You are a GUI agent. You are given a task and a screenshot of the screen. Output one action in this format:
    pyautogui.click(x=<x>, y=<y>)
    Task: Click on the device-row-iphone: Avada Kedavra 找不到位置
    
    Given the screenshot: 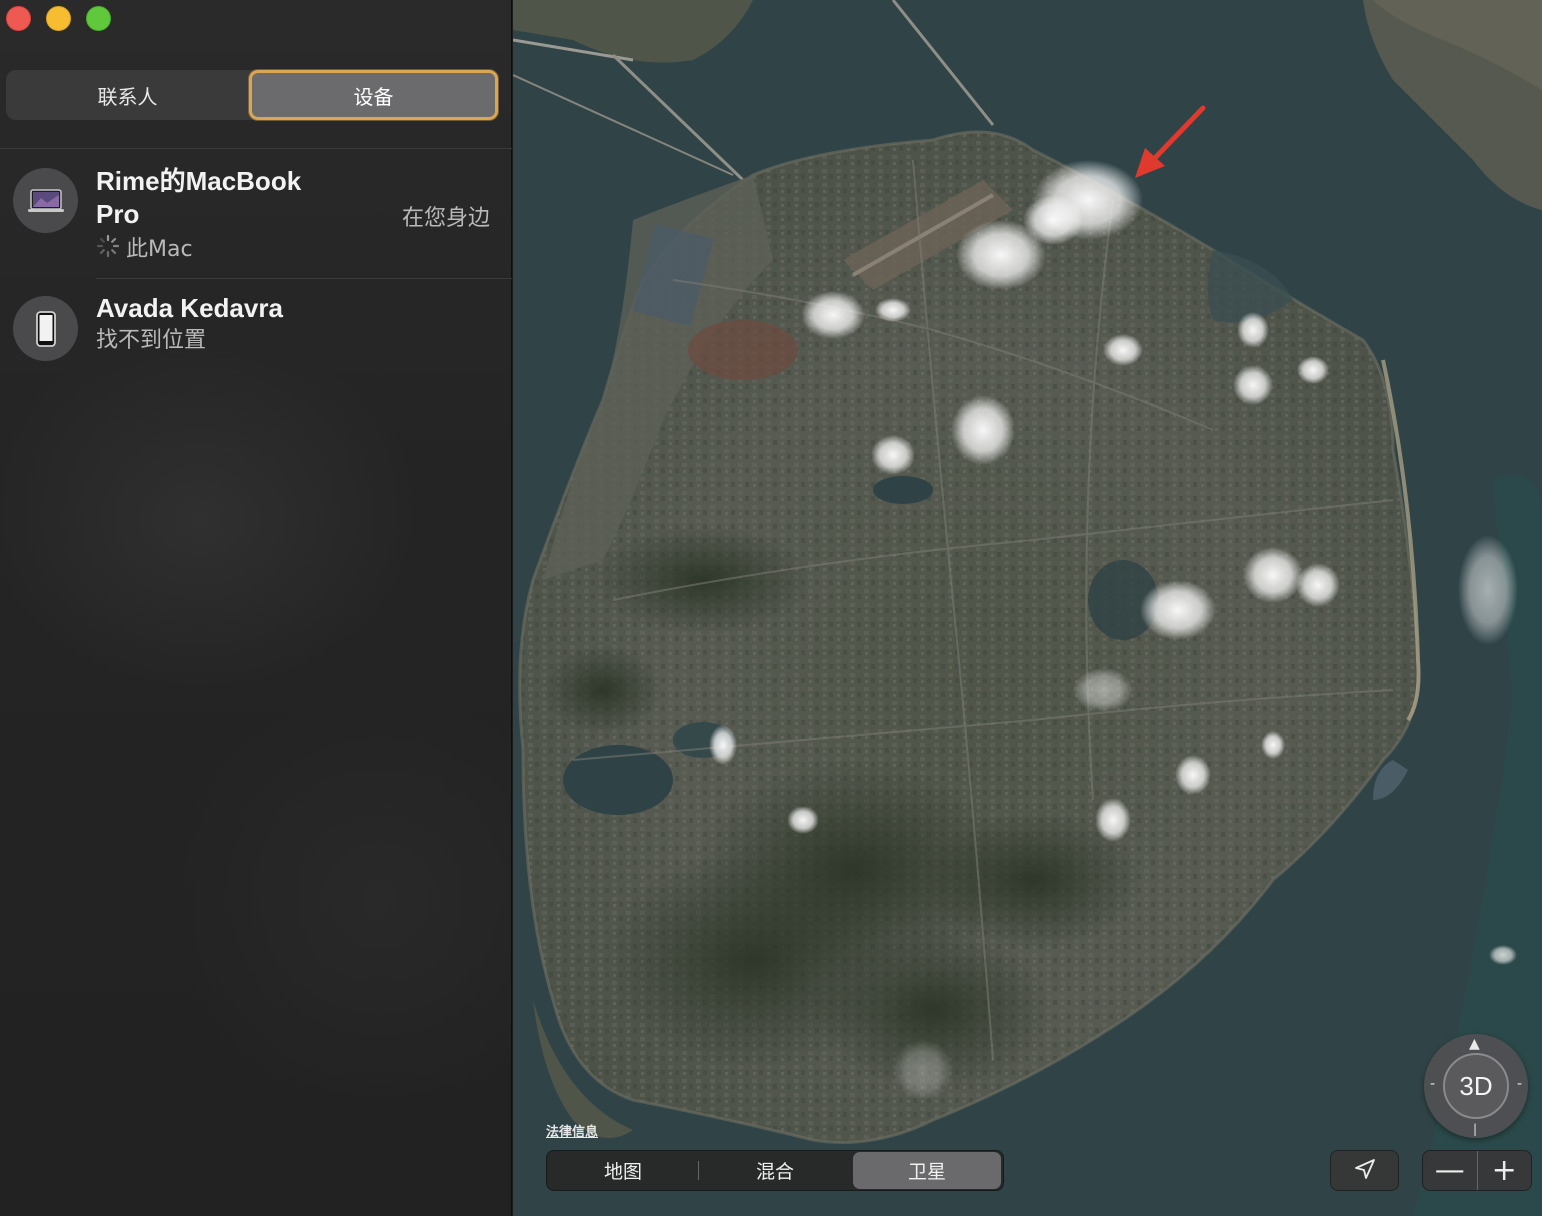 What is the action you would take?
    pyautogui.click(x=256, y=330)
    